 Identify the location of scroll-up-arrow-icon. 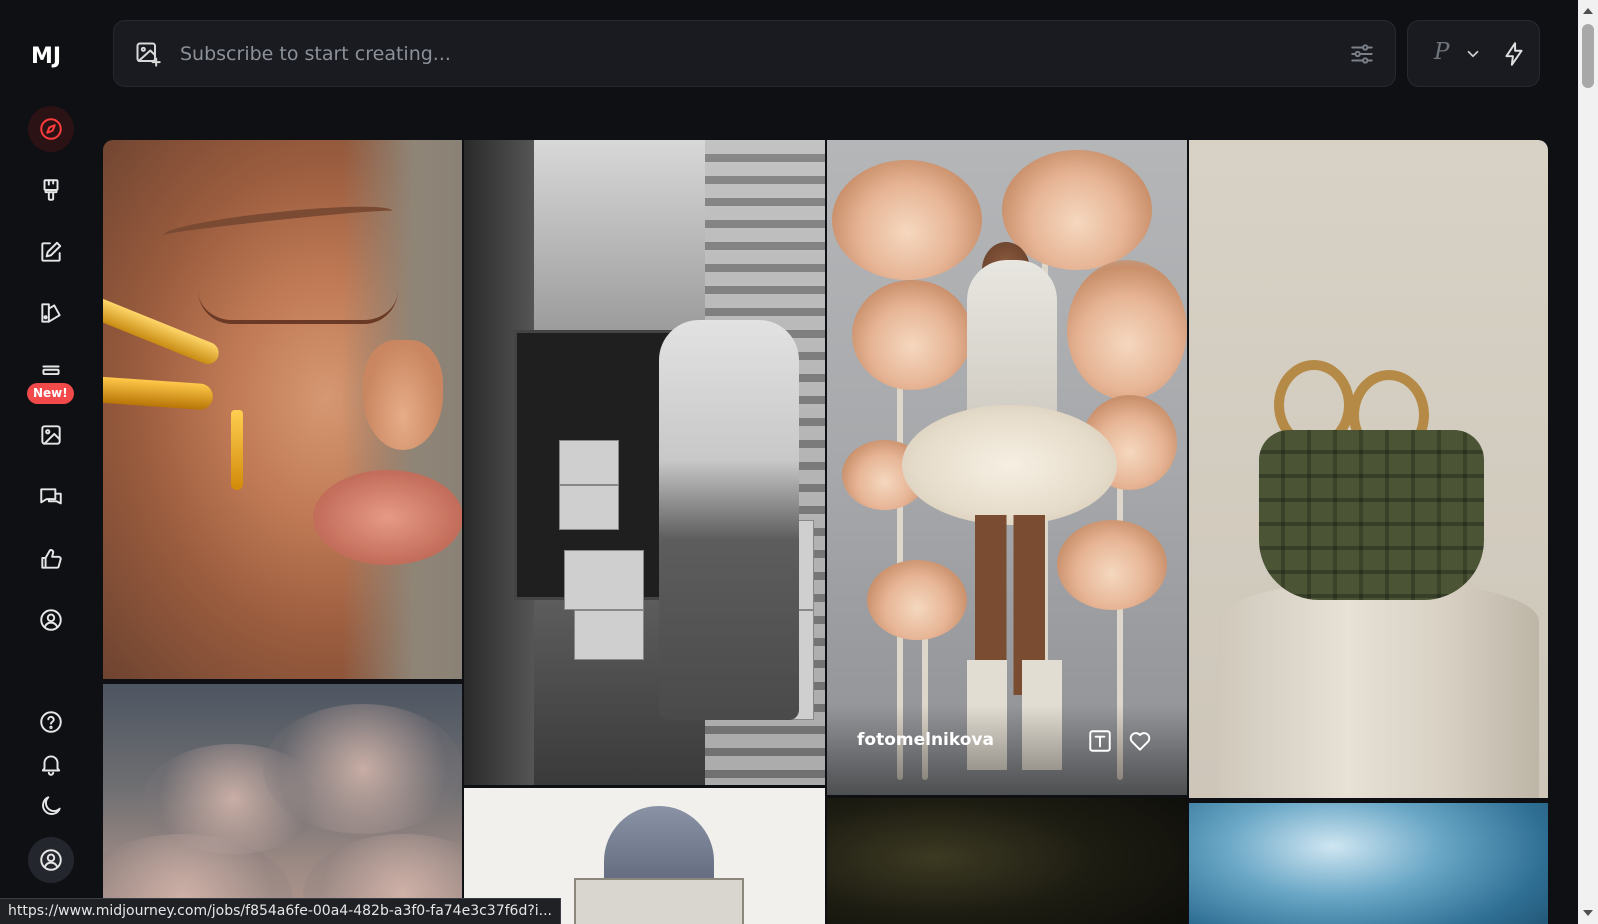
(1588, 11).